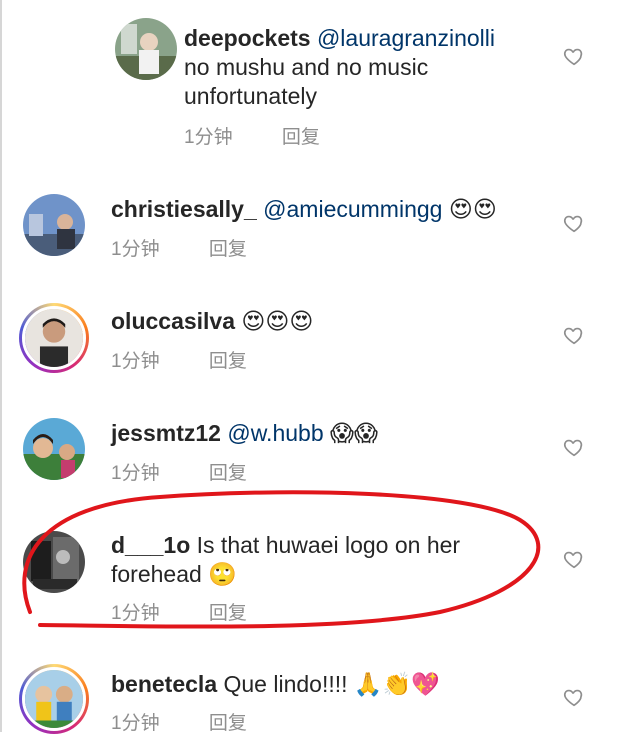  What do you see at coordinates (275, 433) in the screenshot?
I see `comment-mention: @w.hubb` at bounding box center [275, 433].